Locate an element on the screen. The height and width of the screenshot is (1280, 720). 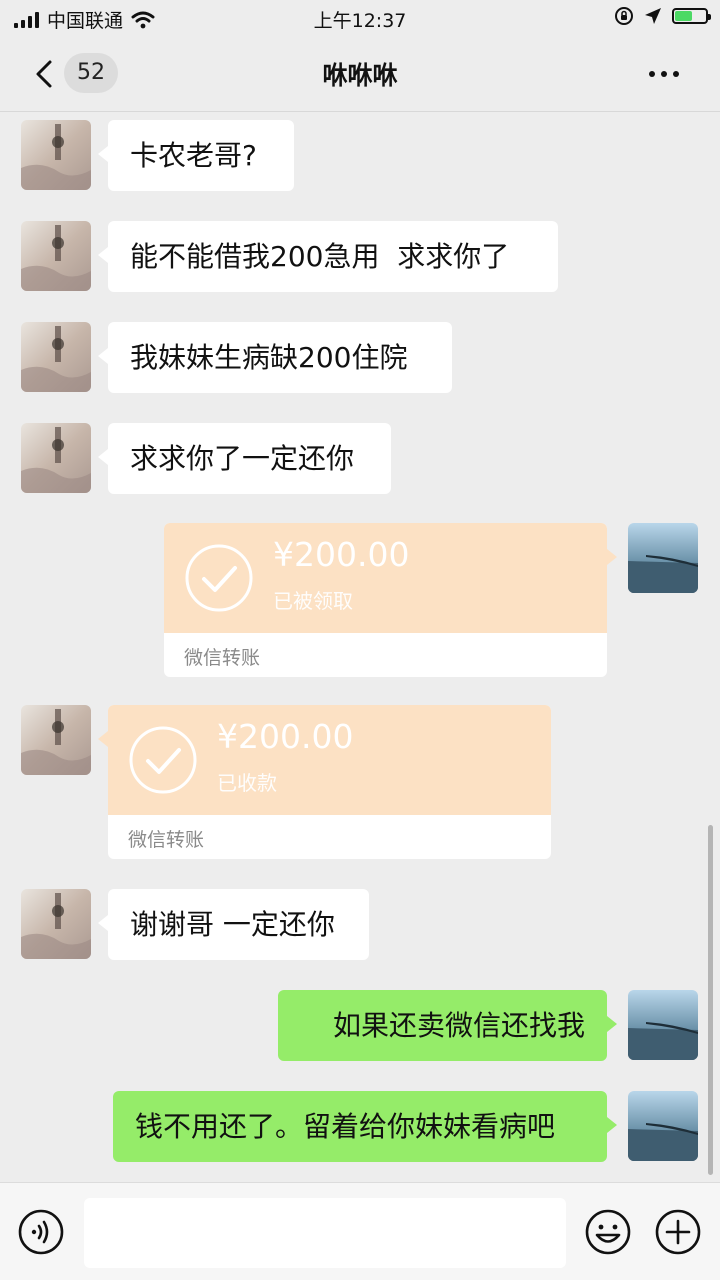
message-bubble-incoming: 谢谢哥 一定还你 is located at coordinates (233, 924).